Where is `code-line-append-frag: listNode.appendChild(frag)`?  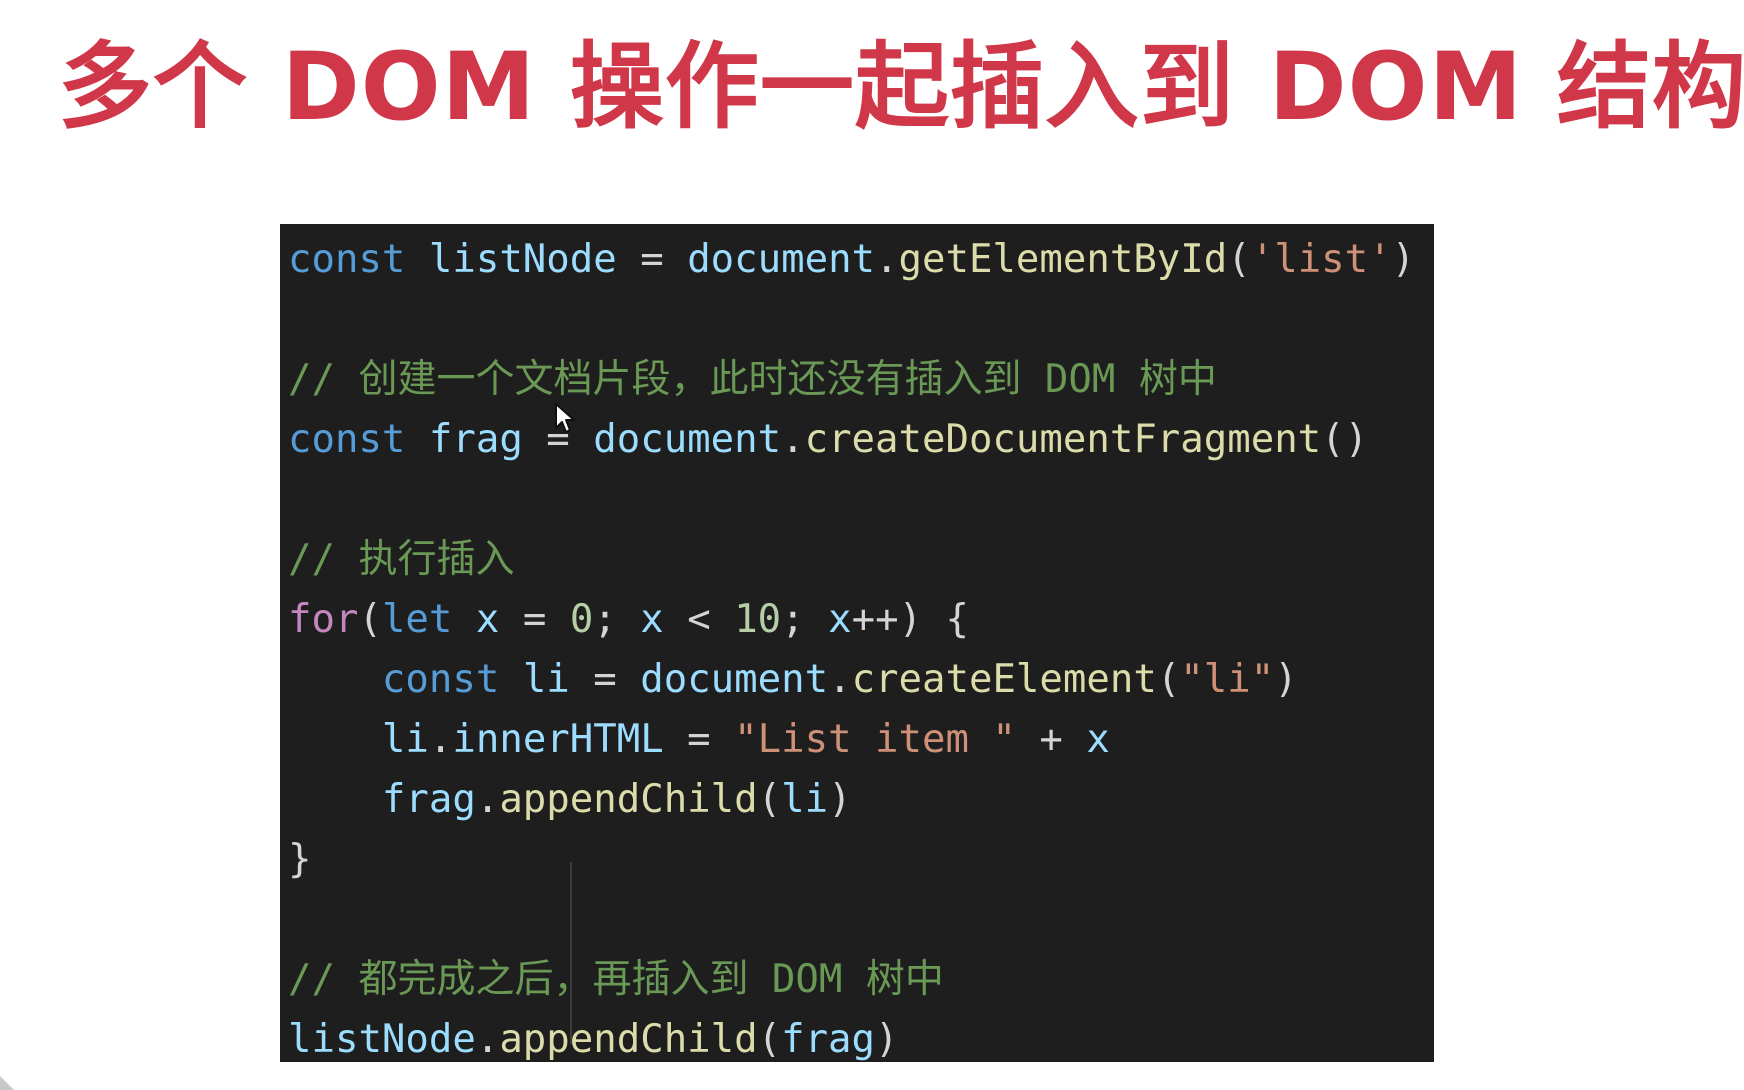 code-line-append-frag: listNode.appendChild(frag) is located at coordinates (861, 1040).